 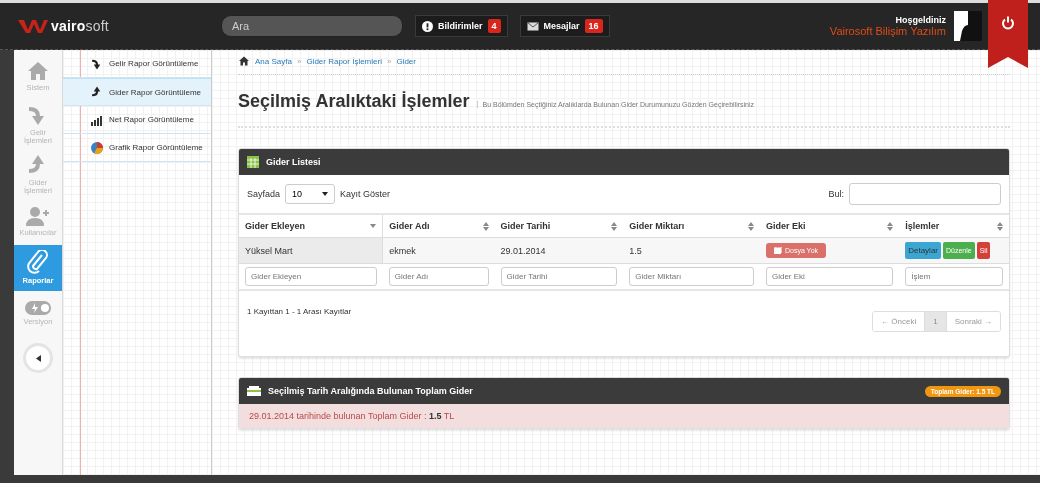 I want to click on house-icon, so click(x=38, y=71).